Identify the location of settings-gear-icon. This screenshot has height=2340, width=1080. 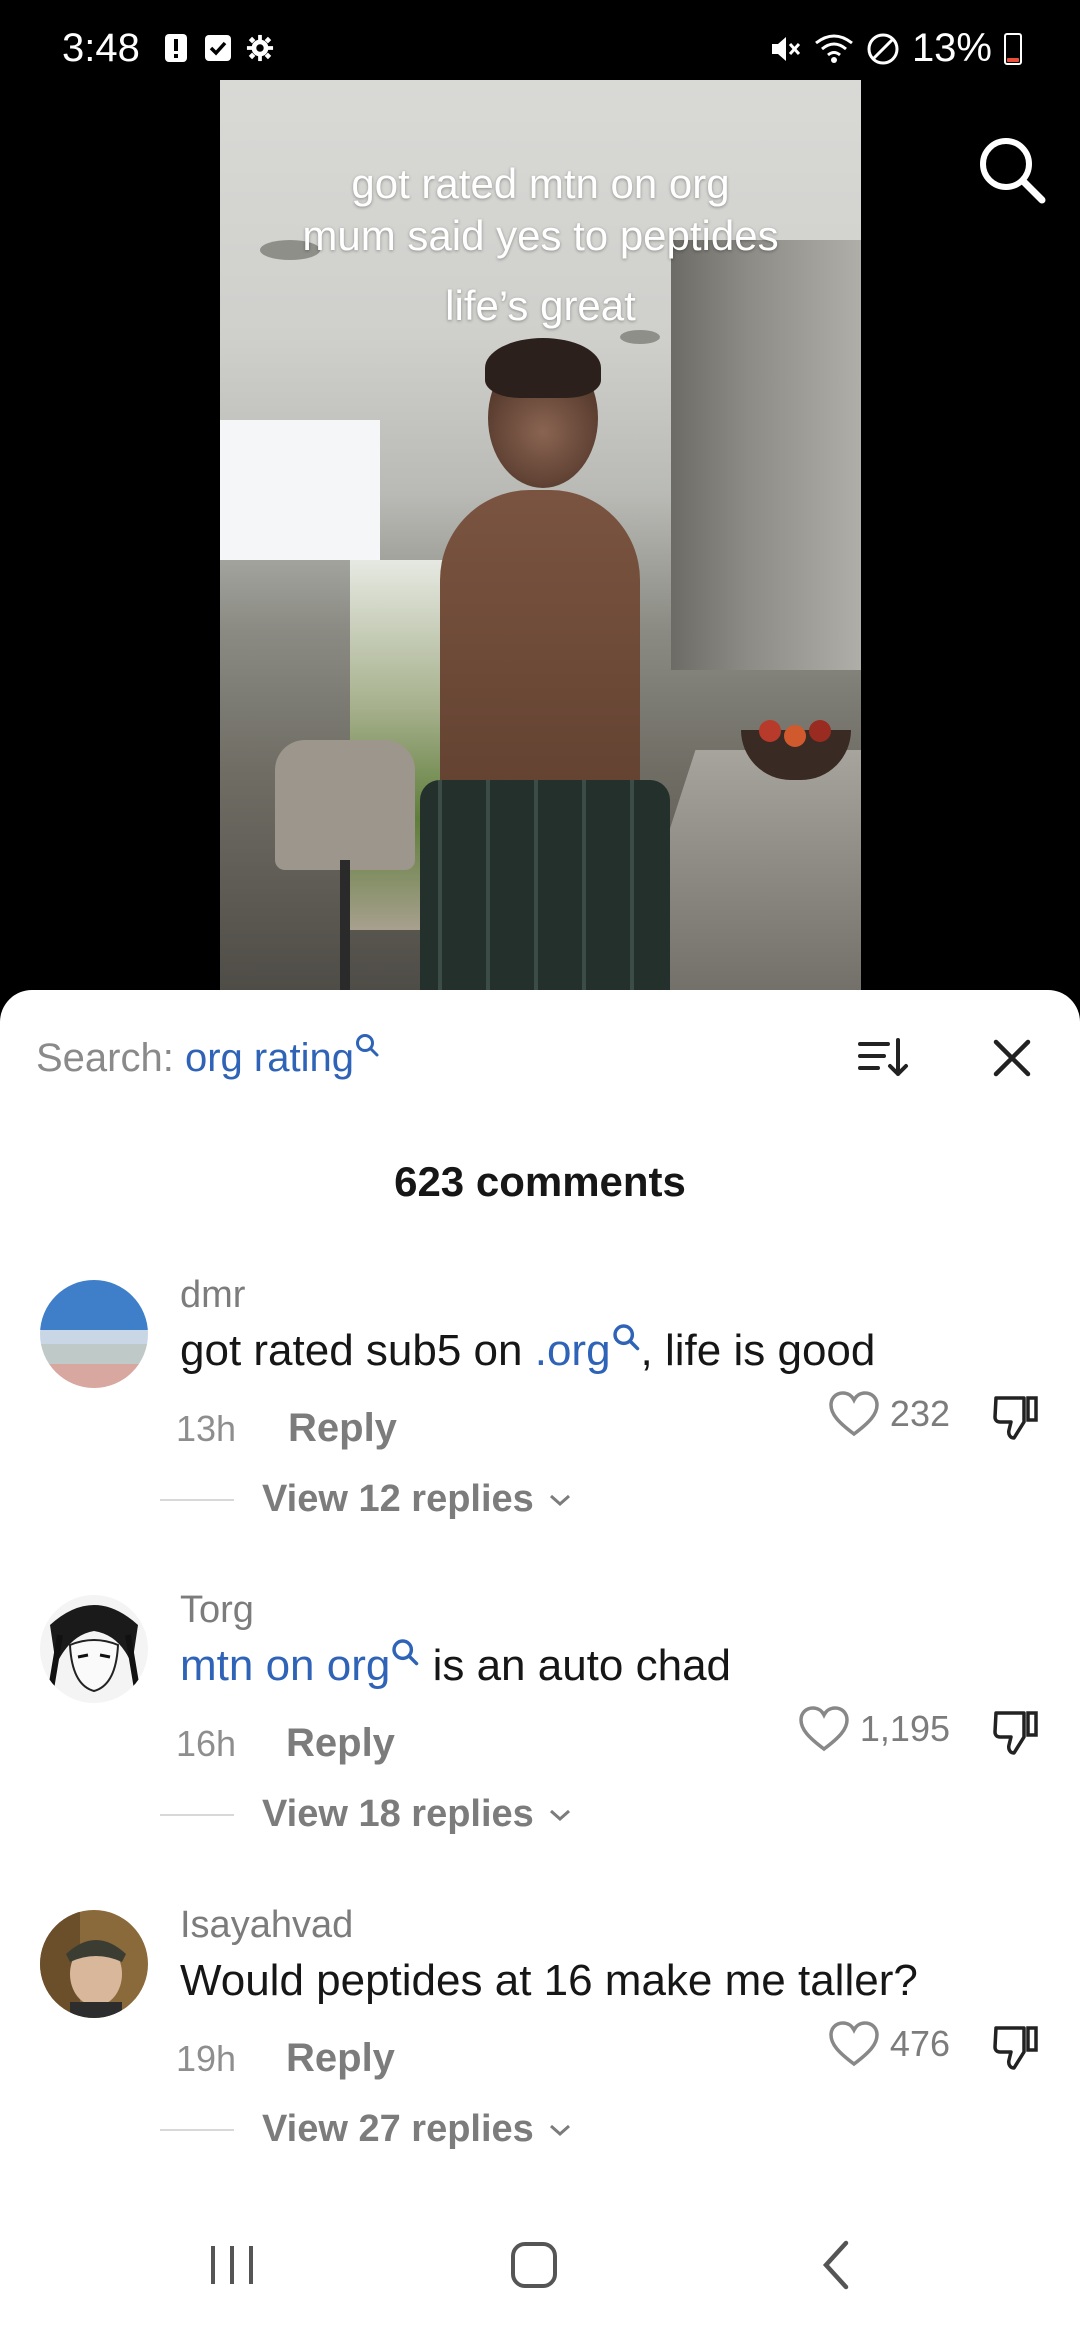
(260, 48).